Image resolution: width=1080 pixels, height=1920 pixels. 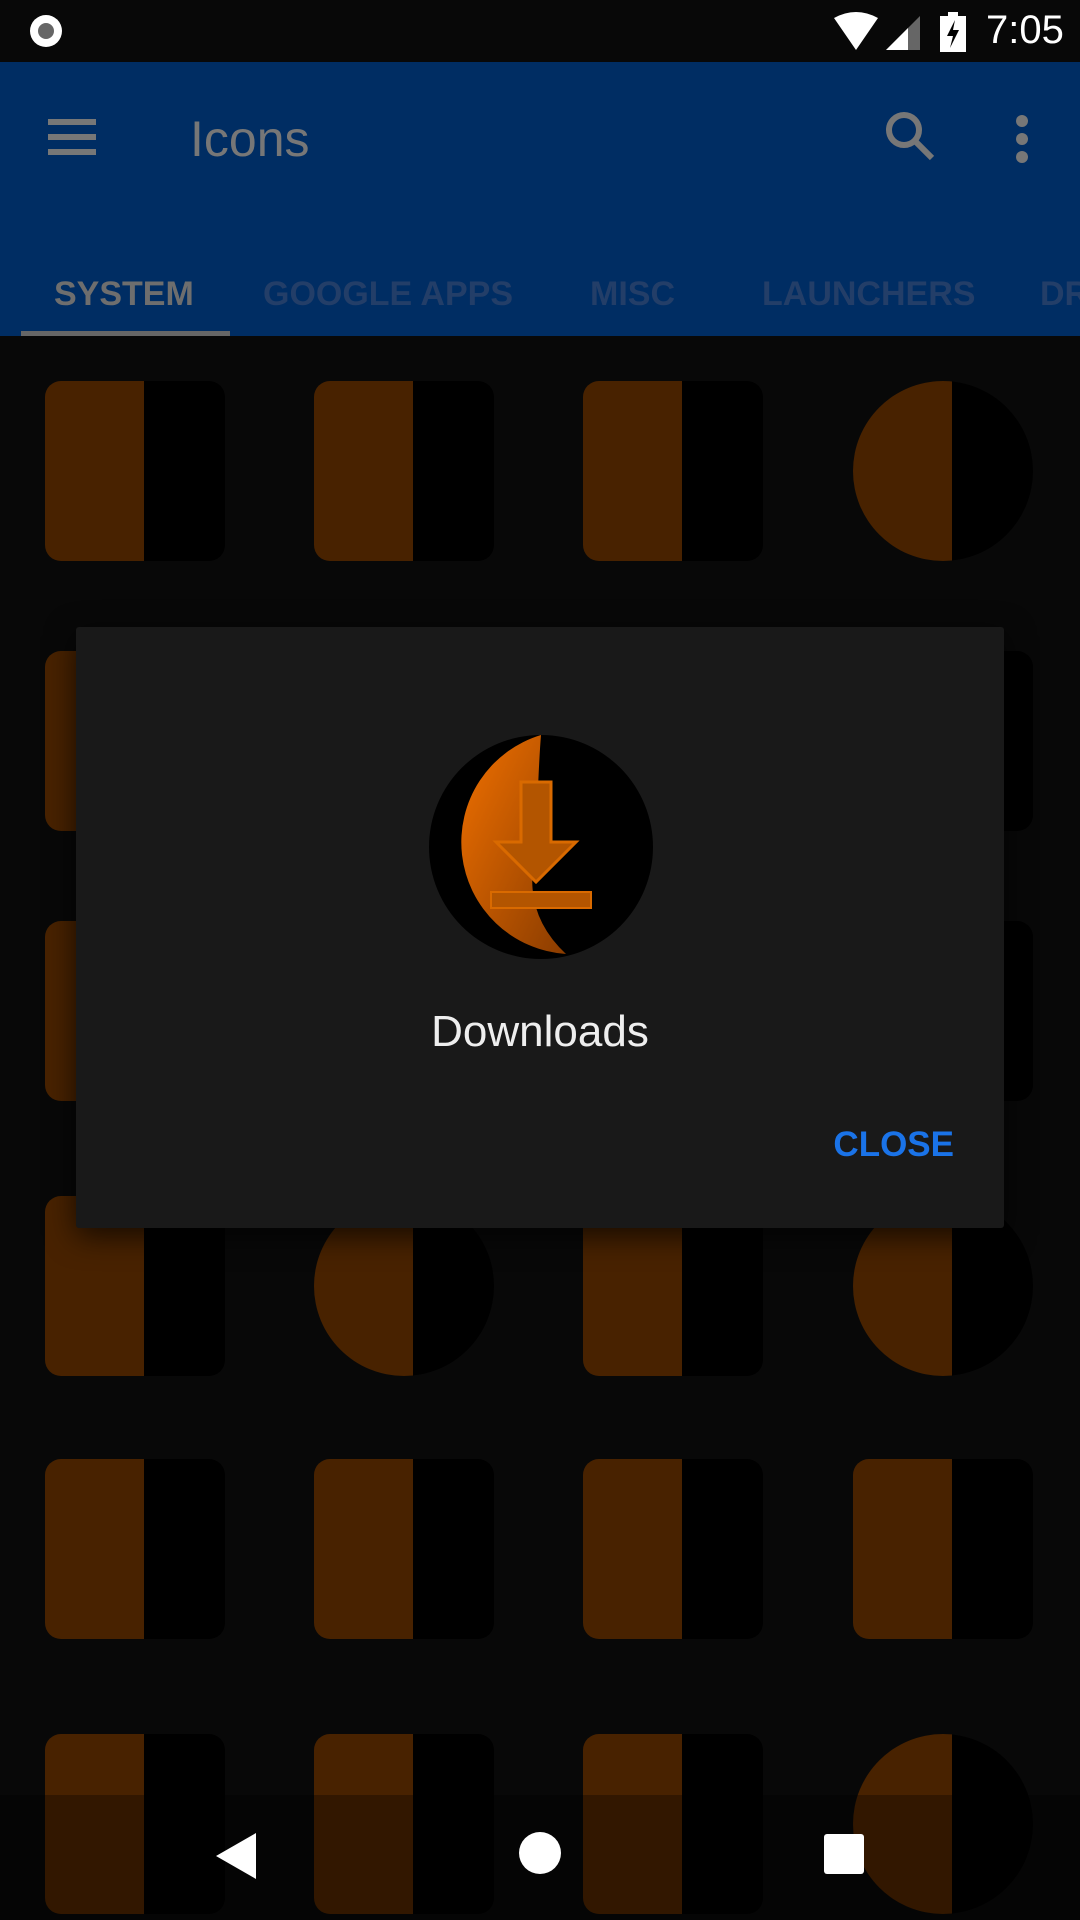 What do you see at coordinates (1022, 139) in the screenshot?
I see `more-vert-icon` at bounding box center [1022, 139].